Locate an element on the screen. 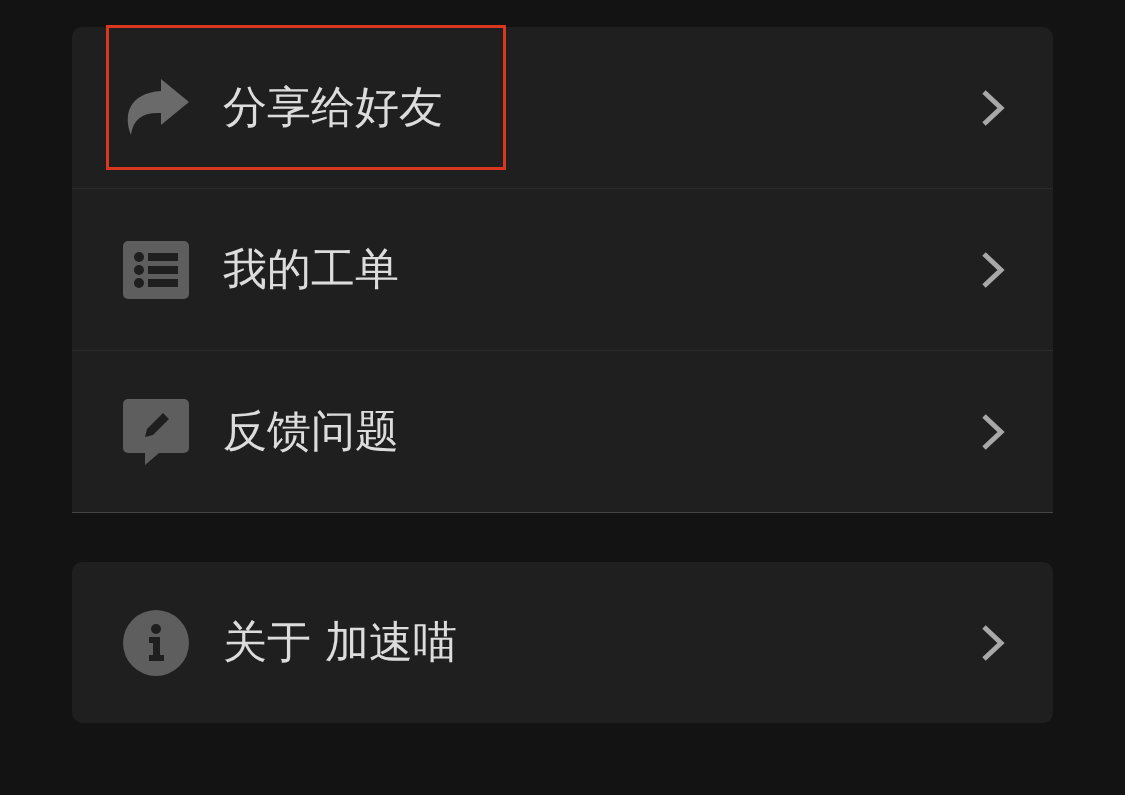 This screenshot has width=1125, height=795. menu-label: 反馈问题 is located at coordinates (311, 431).